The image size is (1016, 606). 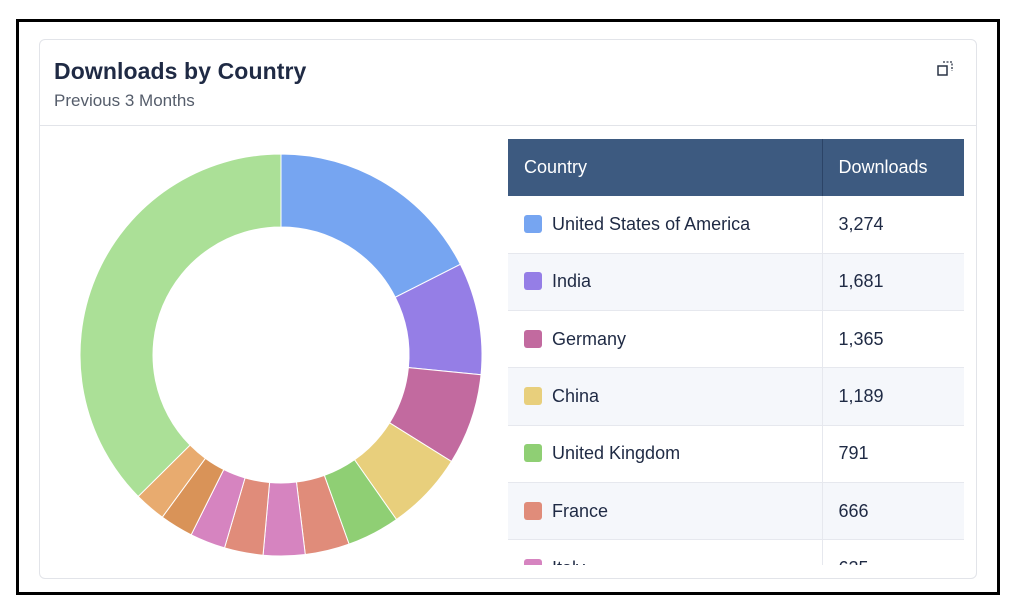 I want to click on table-row: China 1,189, so click(x=736, y=396).